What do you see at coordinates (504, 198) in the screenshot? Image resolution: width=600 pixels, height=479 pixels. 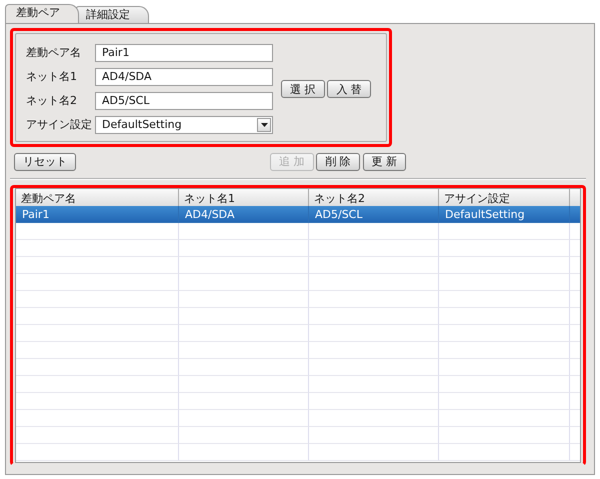 I see `column-header: アサイン設定` at bounding box center [504, 198].